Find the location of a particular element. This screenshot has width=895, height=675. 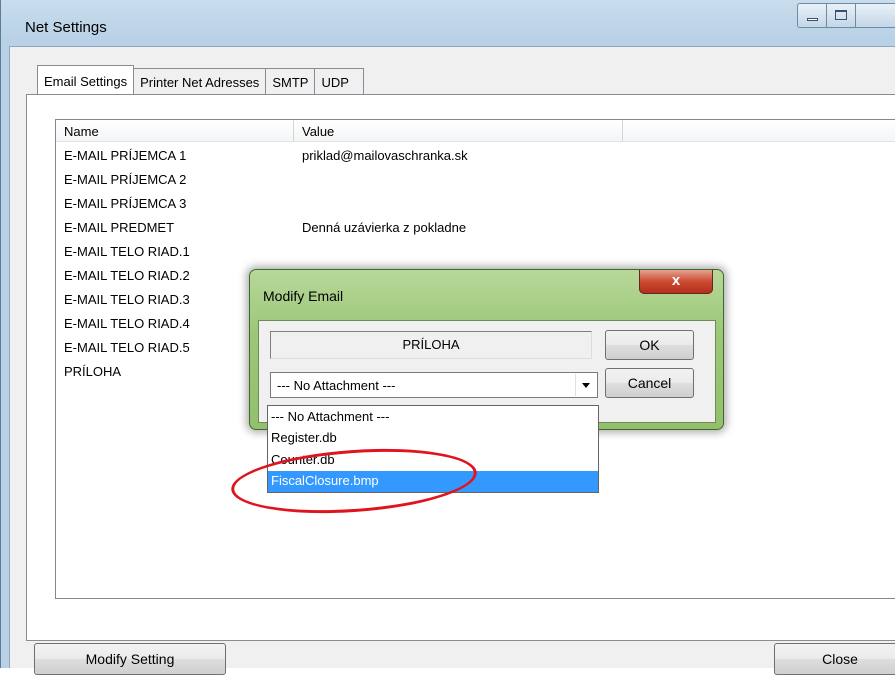

close-window-button is located at coordinates (875, 15).